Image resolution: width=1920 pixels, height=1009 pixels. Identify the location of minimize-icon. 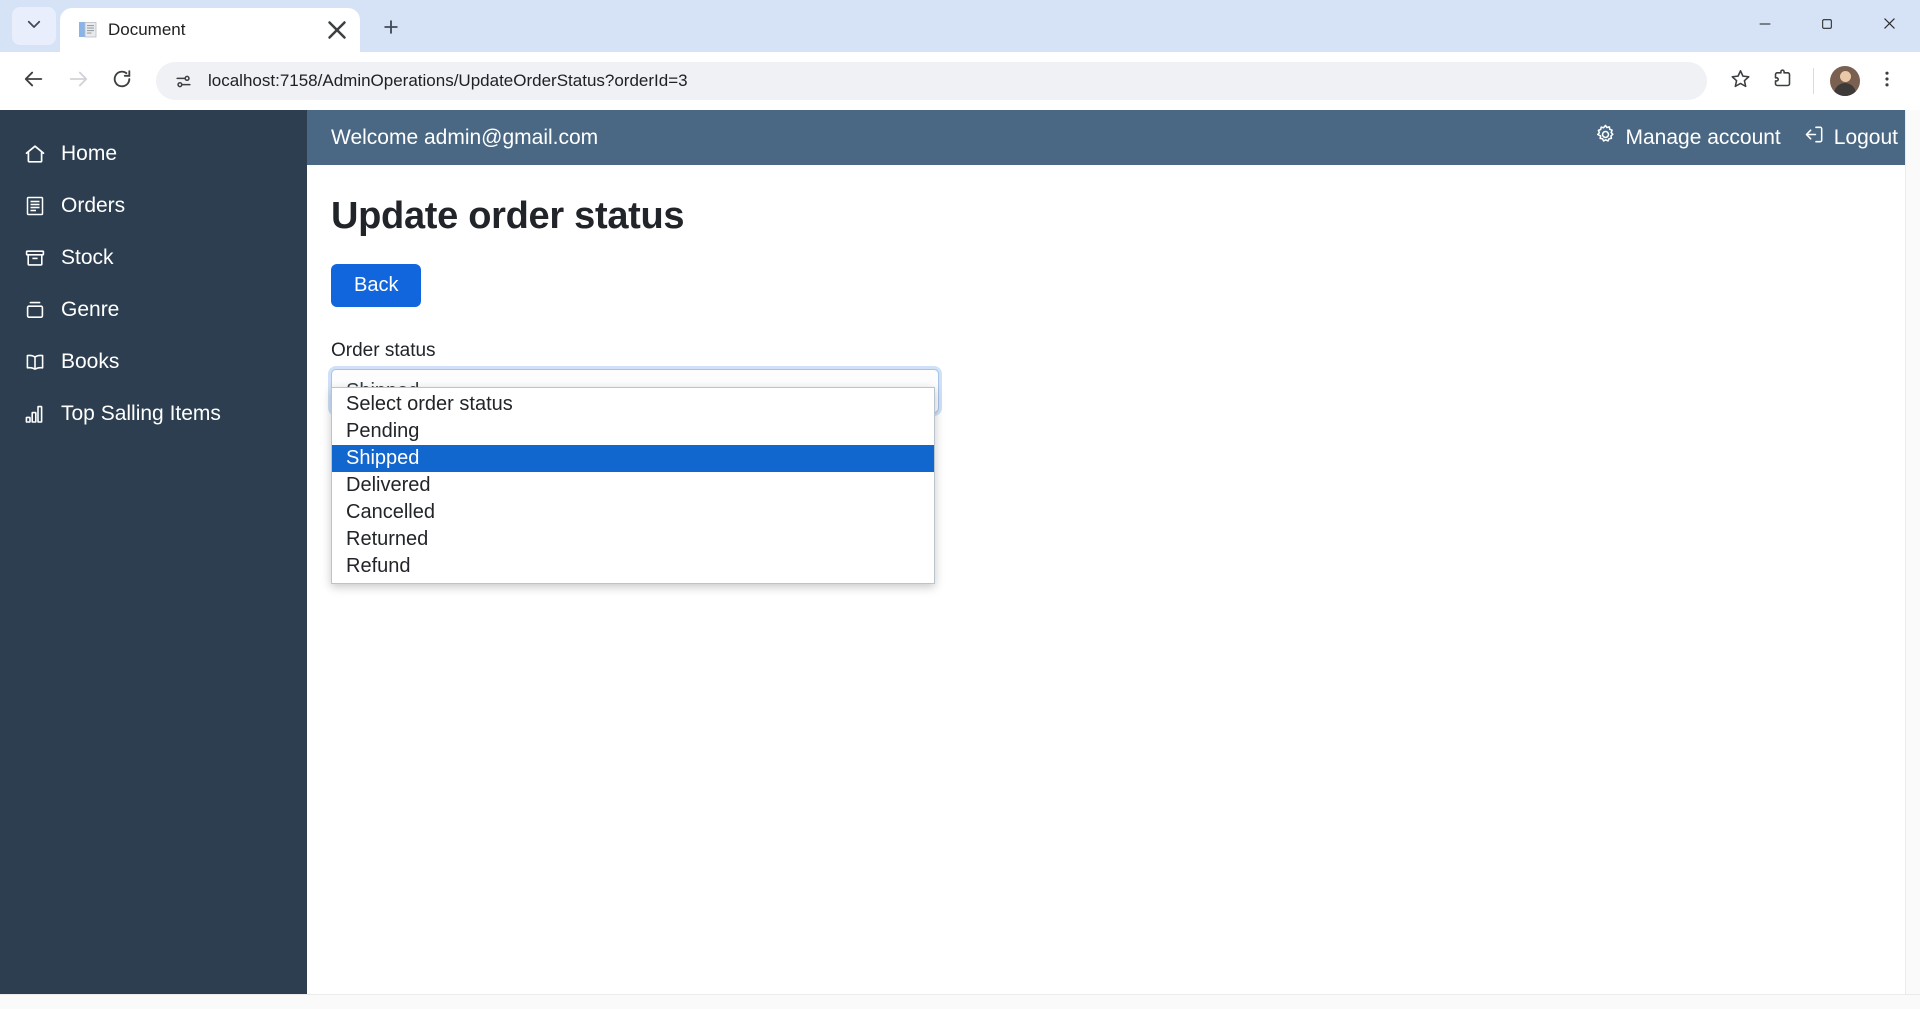
(1765, 26).